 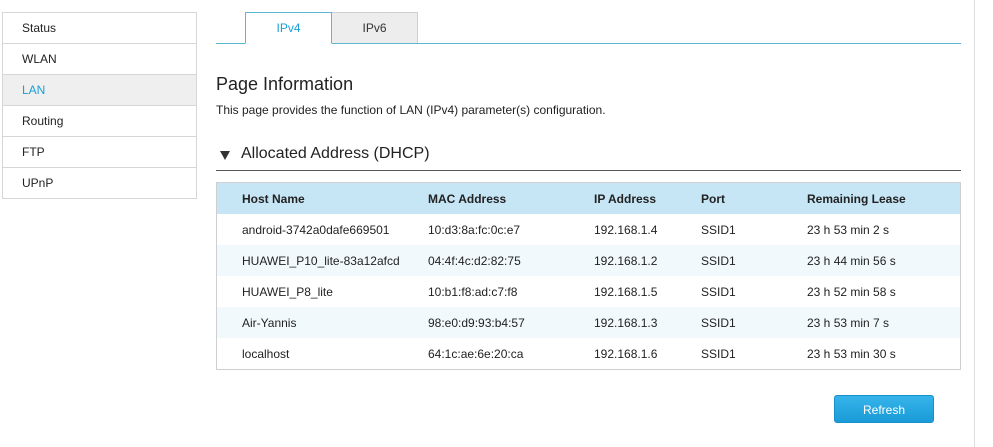 What do you see at coordinates (99, 152) in the screenshot?
I see `sidebar-item-ftp: FTP` at bounding box center [99, 152].